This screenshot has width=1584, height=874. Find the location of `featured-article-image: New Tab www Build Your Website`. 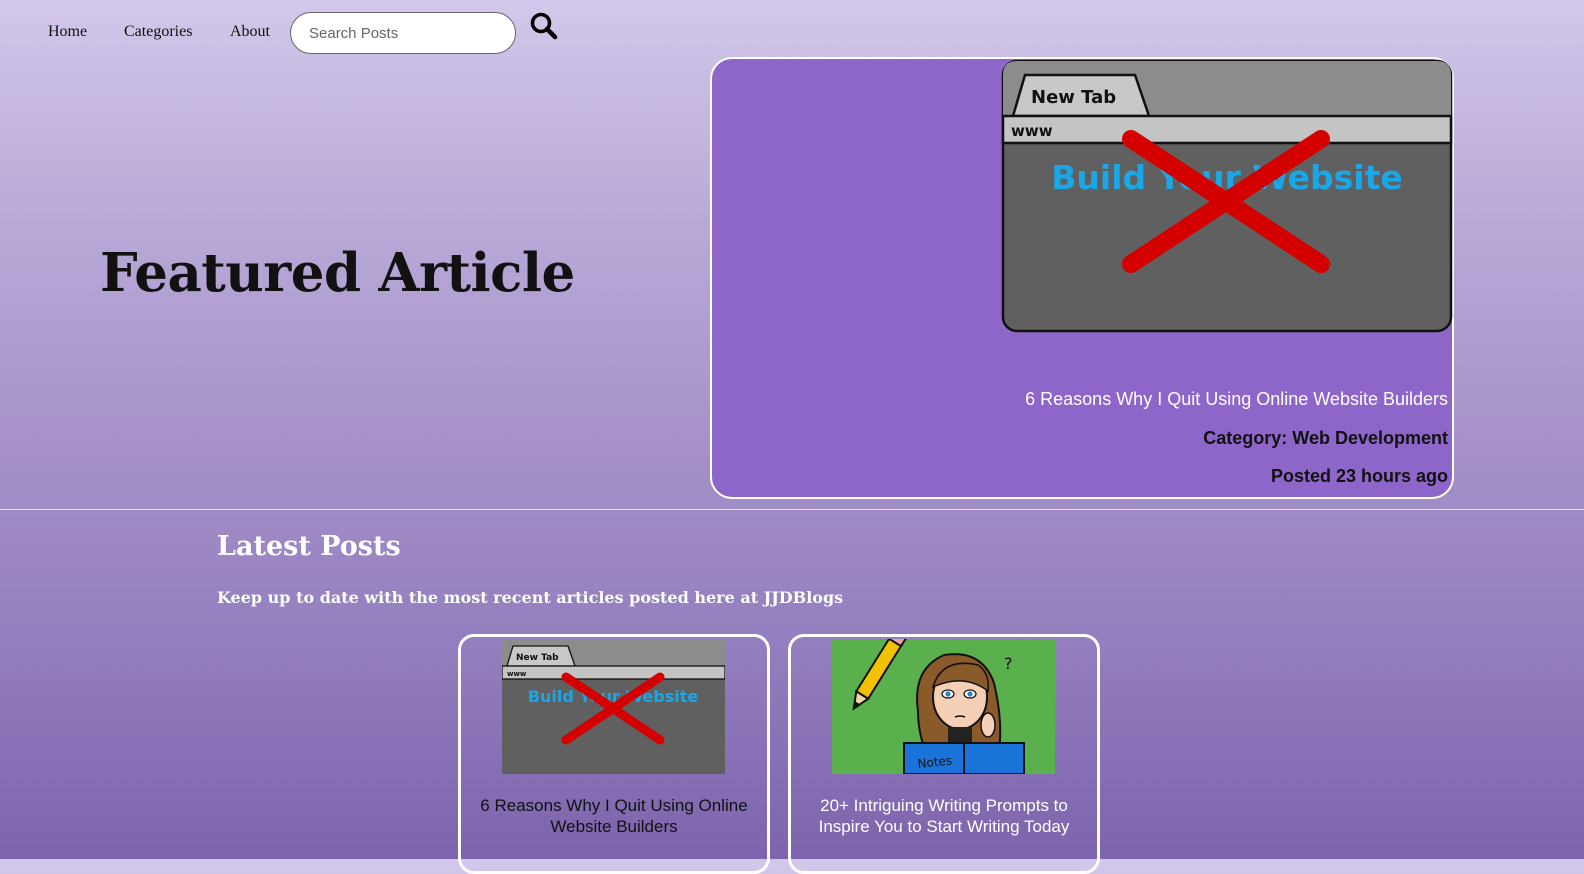

featured-article-image: New Tab www Build Your Website is located at coordinates (1227, 196).